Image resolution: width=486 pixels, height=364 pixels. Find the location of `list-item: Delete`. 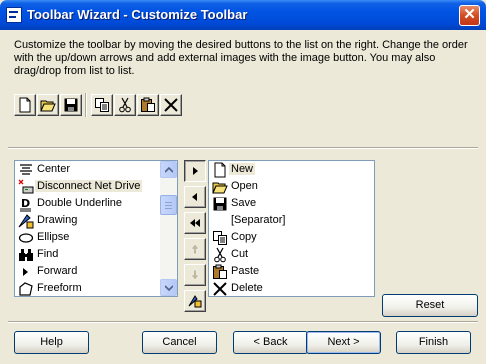

list-item: Delete is located at coordinates (238, 288).